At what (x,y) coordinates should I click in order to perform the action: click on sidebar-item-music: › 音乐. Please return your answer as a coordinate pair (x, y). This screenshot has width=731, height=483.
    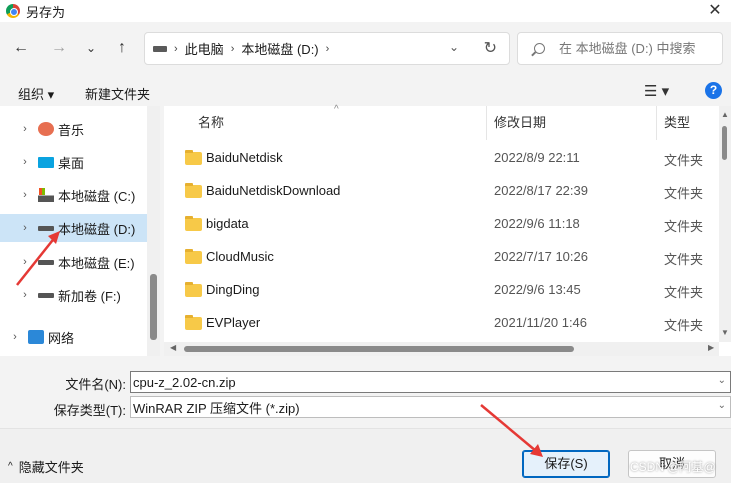
    Looking at the image, I should click on (73, 129).